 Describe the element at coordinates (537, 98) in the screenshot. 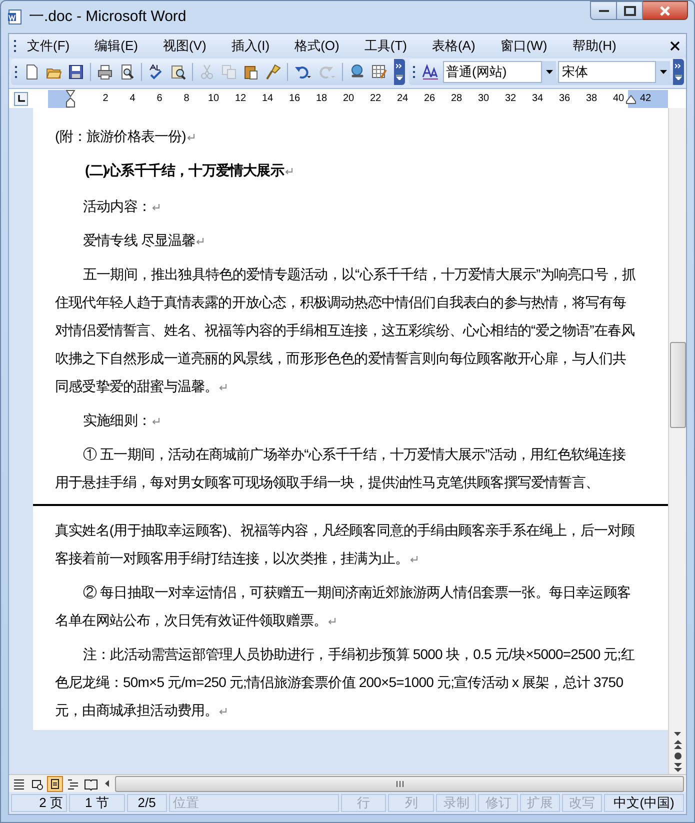

I see `ruler-number: 34` at that location.